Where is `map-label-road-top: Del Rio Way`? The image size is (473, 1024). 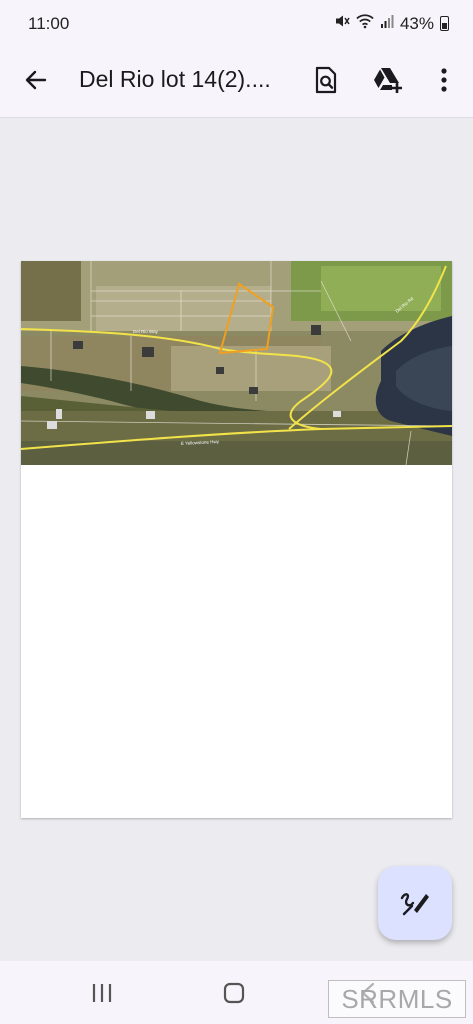 map-label-road-top: Del Rio Way is located at coordinates (146, 331).